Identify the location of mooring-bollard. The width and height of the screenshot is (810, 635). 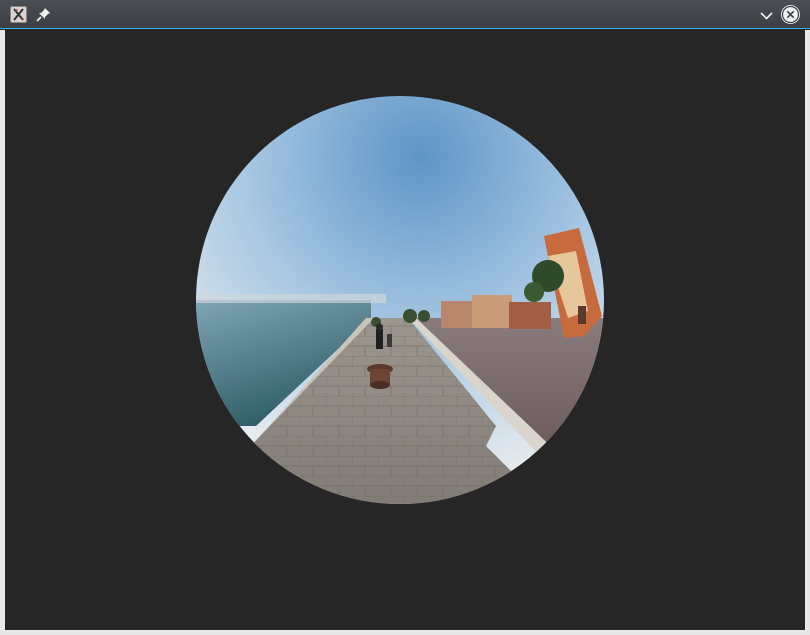
(380, 376).